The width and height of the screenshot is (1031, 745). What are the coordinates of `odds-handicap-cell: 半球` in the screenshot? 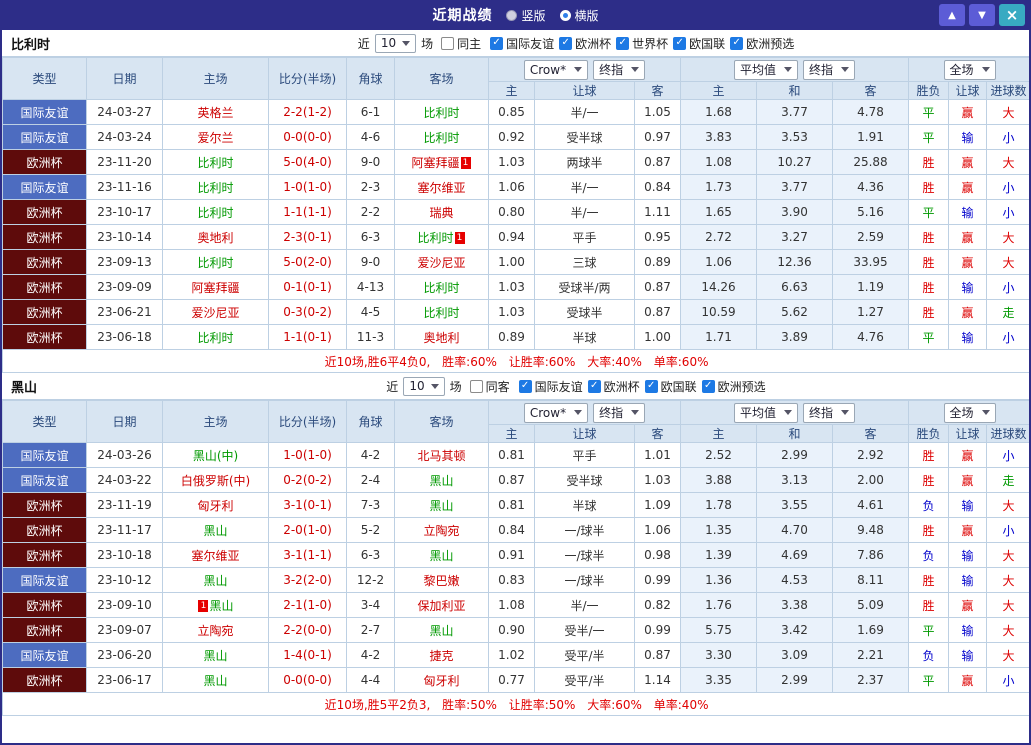 It's located at (584, 505).